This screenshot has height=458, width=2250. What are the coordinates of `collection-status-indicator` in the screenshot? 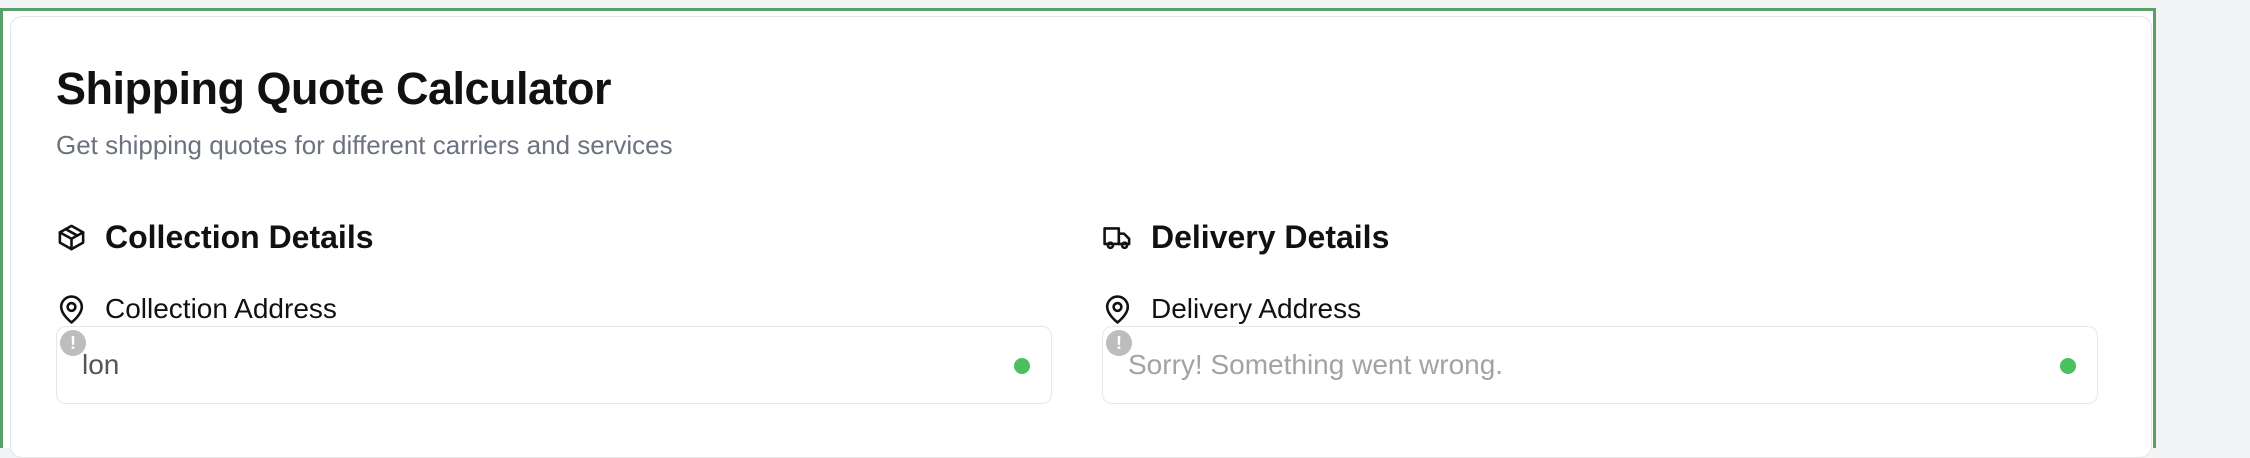 It's located at (1022, 366).